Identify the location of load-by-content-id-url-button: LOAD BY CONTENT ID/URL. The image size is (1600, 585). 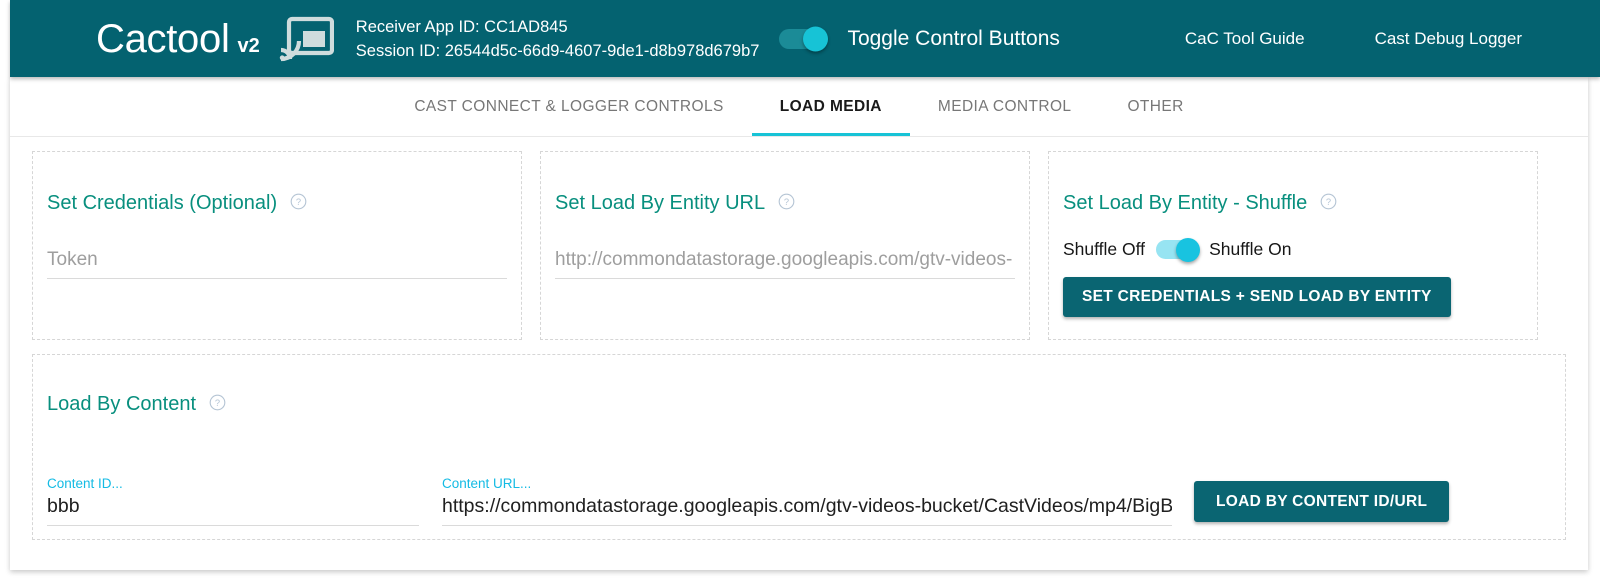
(1322, 501).